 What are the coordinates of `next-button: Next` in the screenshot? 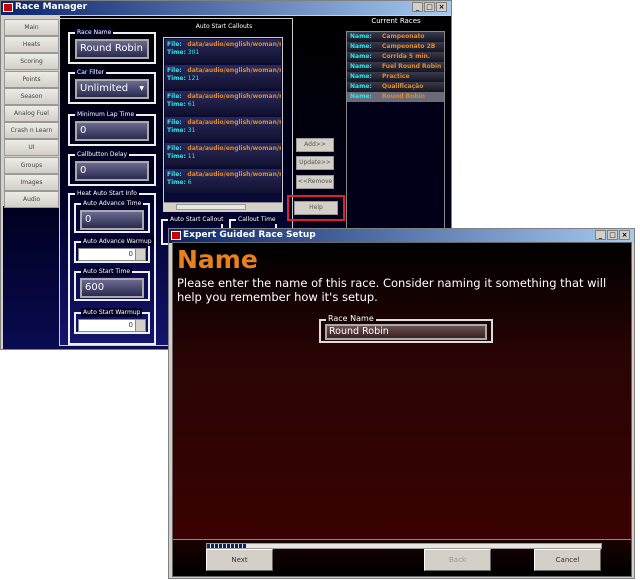 It's located at (239, 560).